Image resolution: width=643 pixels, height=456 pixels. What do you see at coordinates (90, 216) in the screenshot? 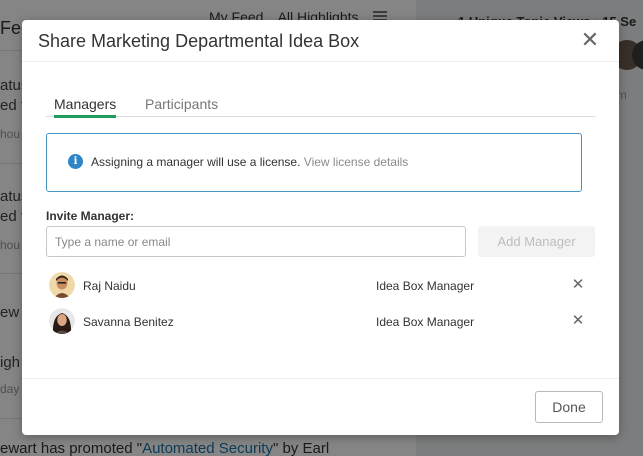
I see `invite-manager-label: Invite Manager:` at bounding box center [90, 216].